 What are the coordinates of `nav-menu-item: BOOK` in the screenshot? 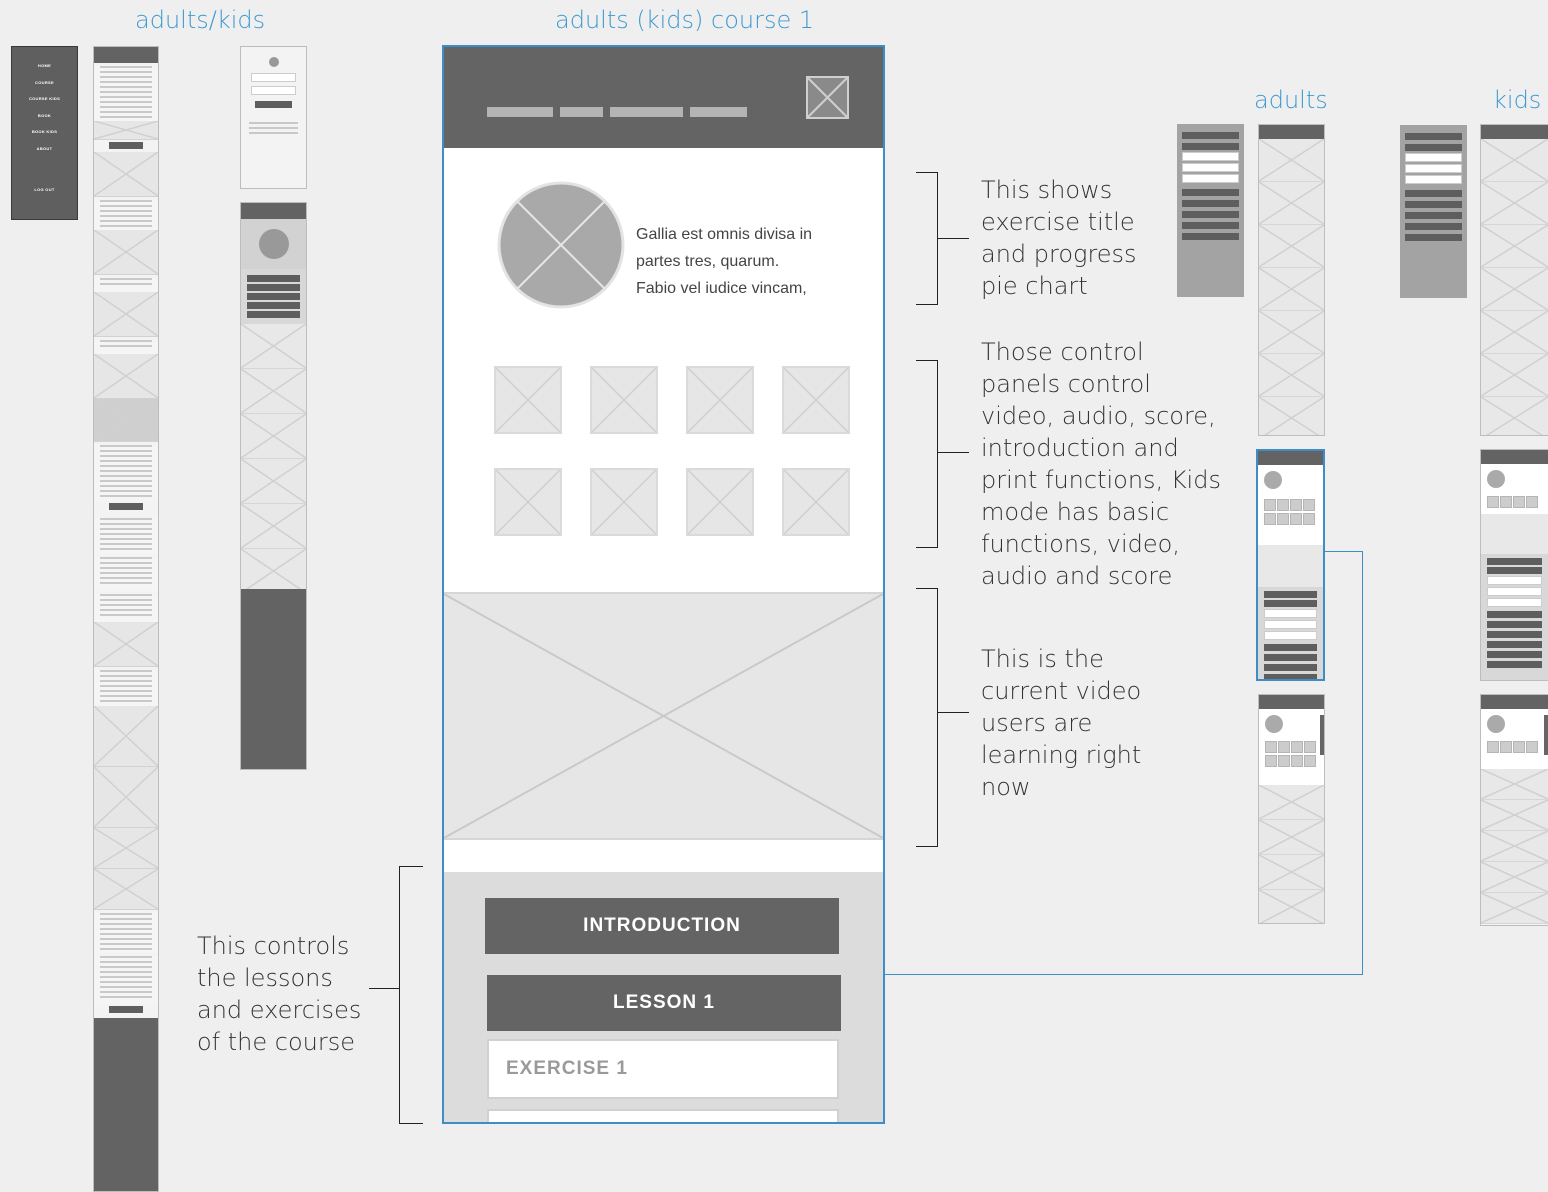 It's located at (44, 115).